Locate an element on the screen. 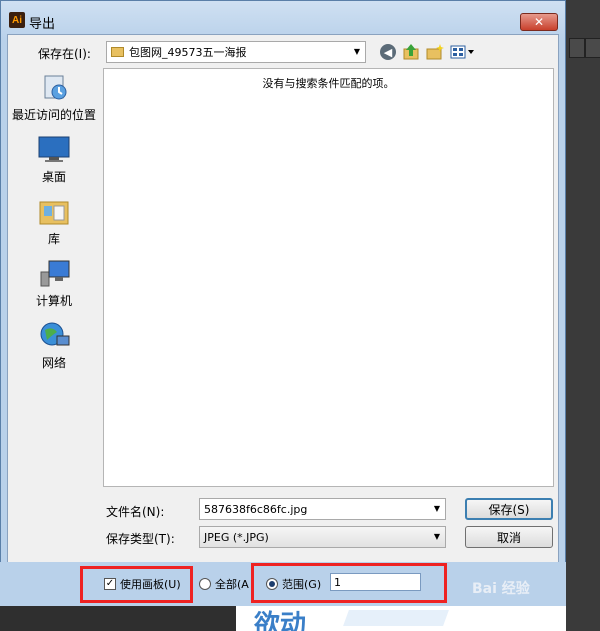 Image resolution: width=600 pixels, height=631 pixels. place-desktop: 桌面 is located at coordinates (54, 159).